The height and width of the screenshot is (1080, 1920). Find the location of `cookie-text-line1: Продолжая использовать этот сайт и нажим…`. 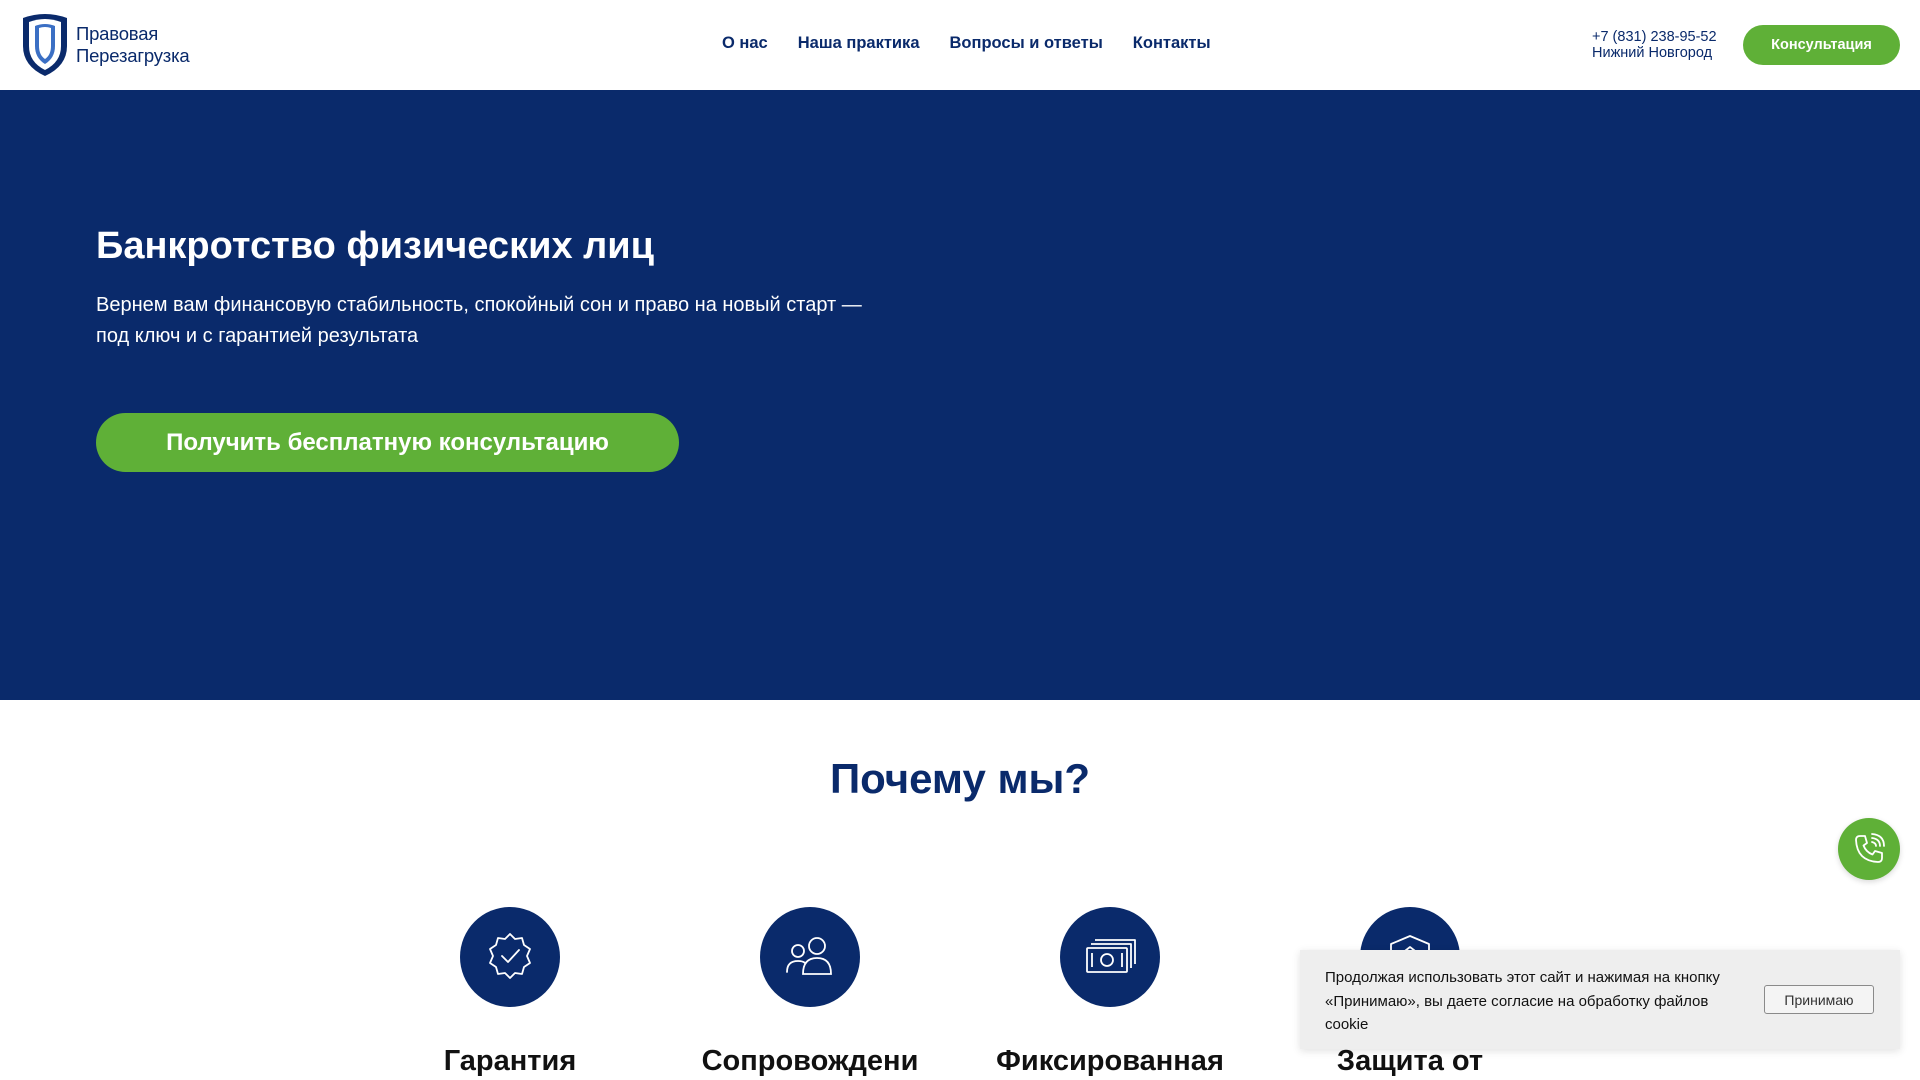

cookie-text-line1: Продолжая использовать этот сайт и нажим… is located at coordinates (1522, 977).